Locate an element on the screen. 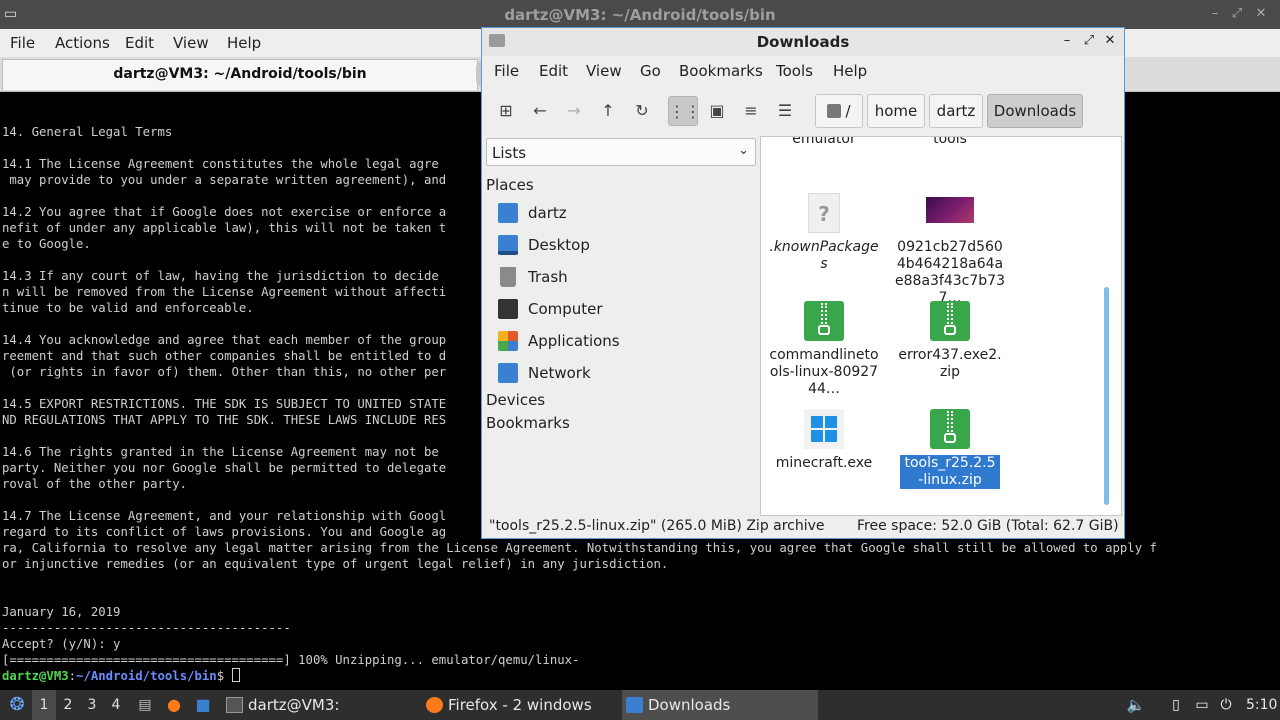 Image resolution: width=1280 pixels, height=720 pixels. icon-view-icon: ⋮⋮ is located at coordinates (684, 111).